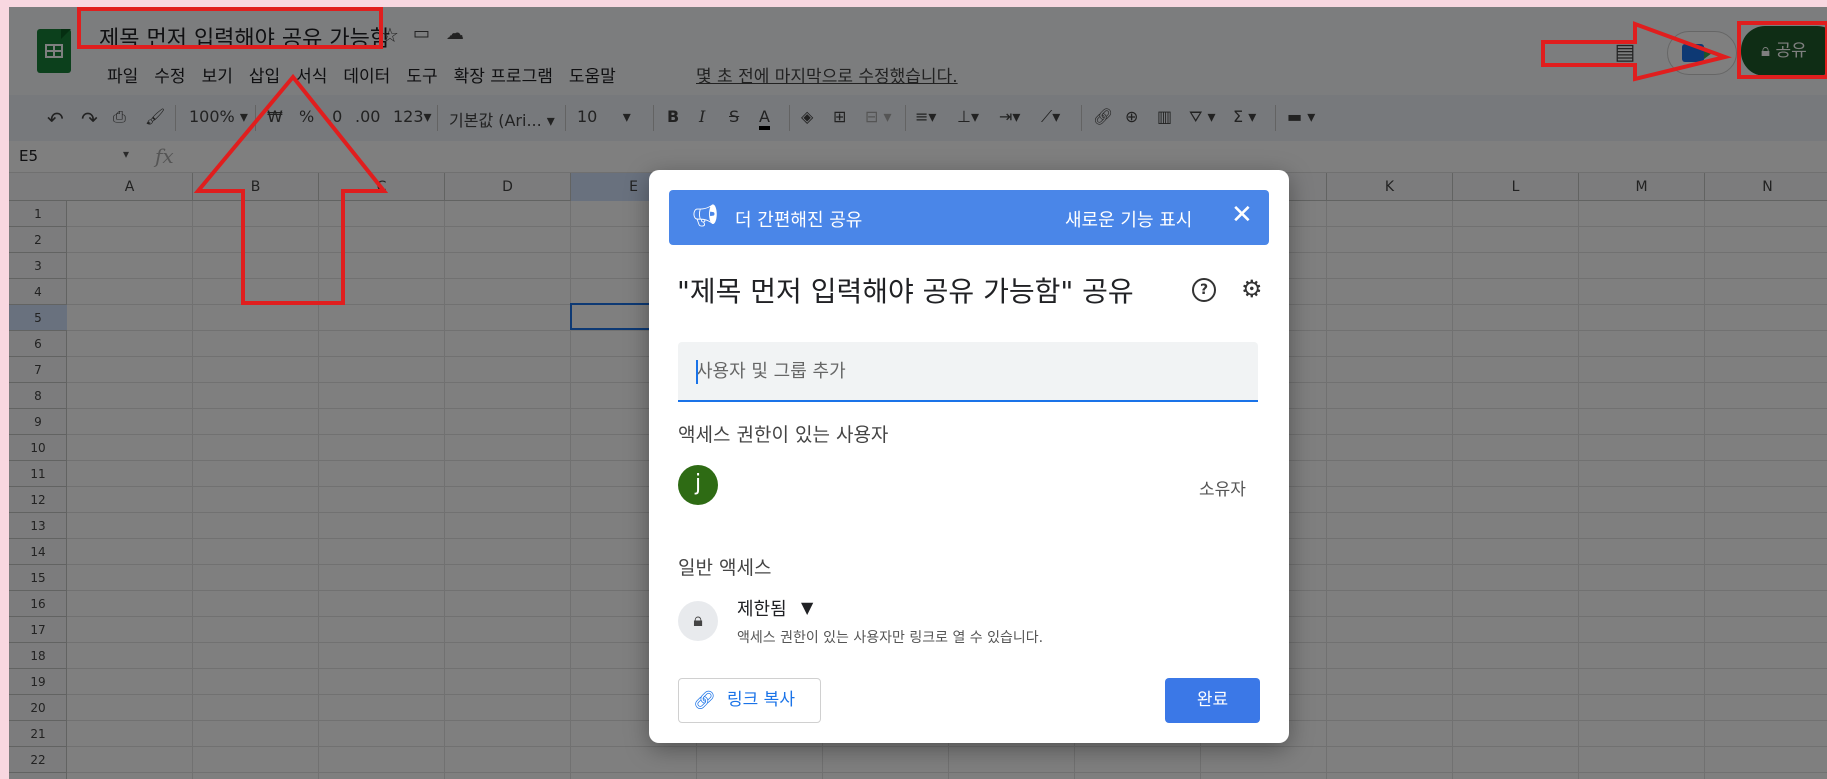  Describe the element at coordinates (1222, 490) in the screenshot. I see `owner-role-label: 소유자` at that location.